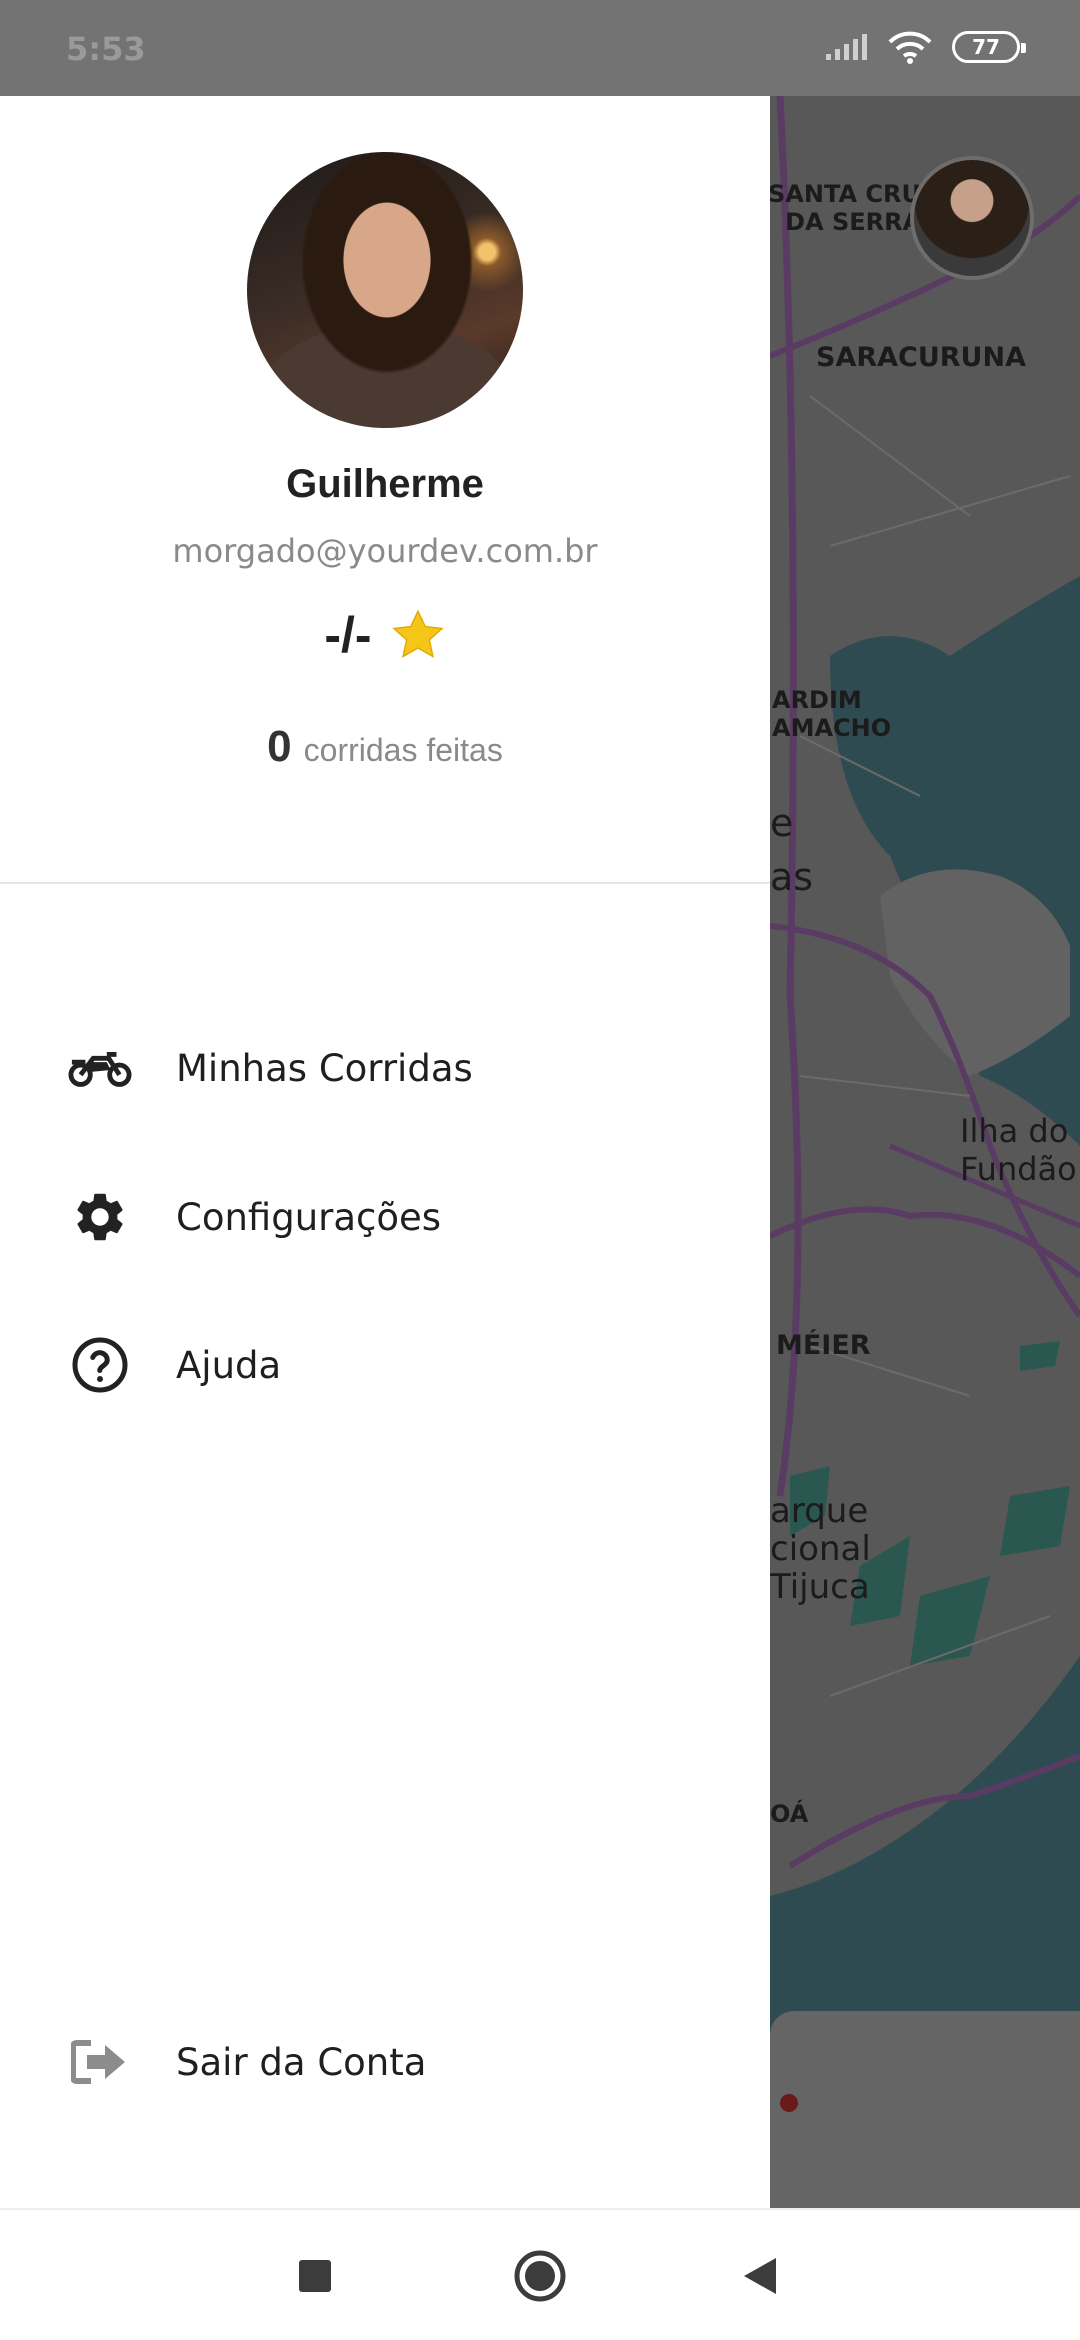 This screenshot has width=1080, height=2340. I want to click on user-email: morgado@yourdev.com.br, so click(385, 551).